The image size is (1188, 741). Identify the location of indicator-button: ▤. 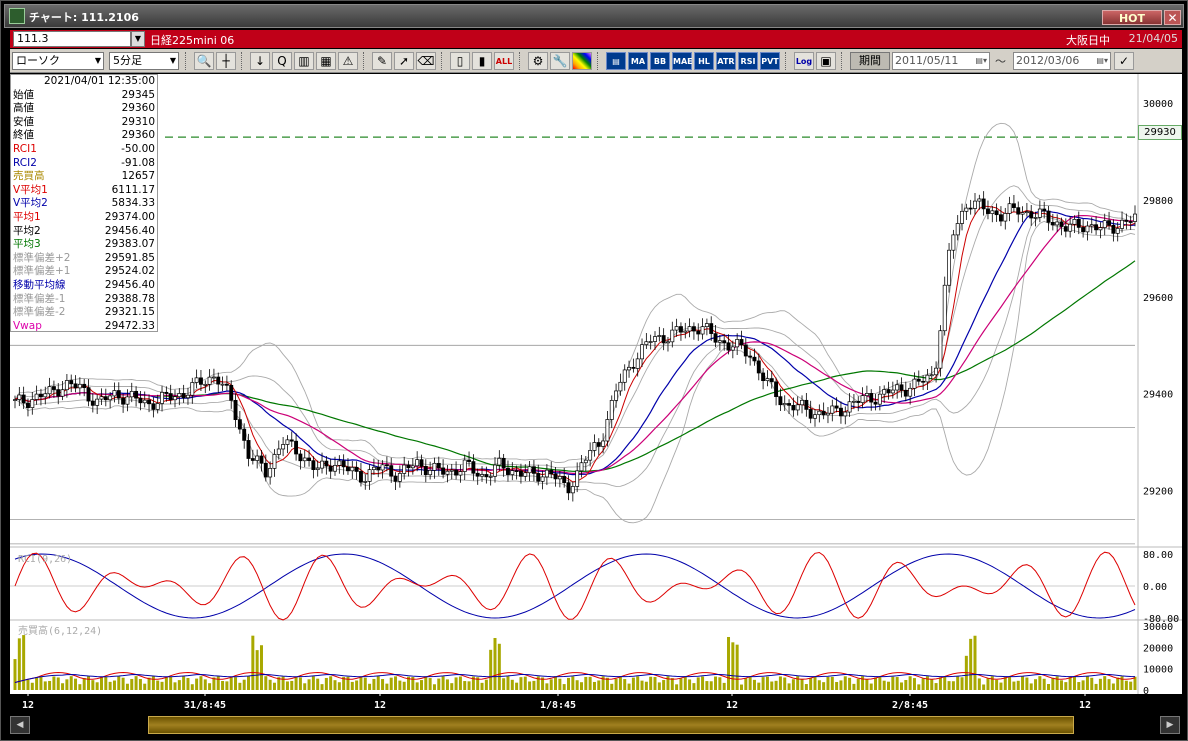
(616, 61).